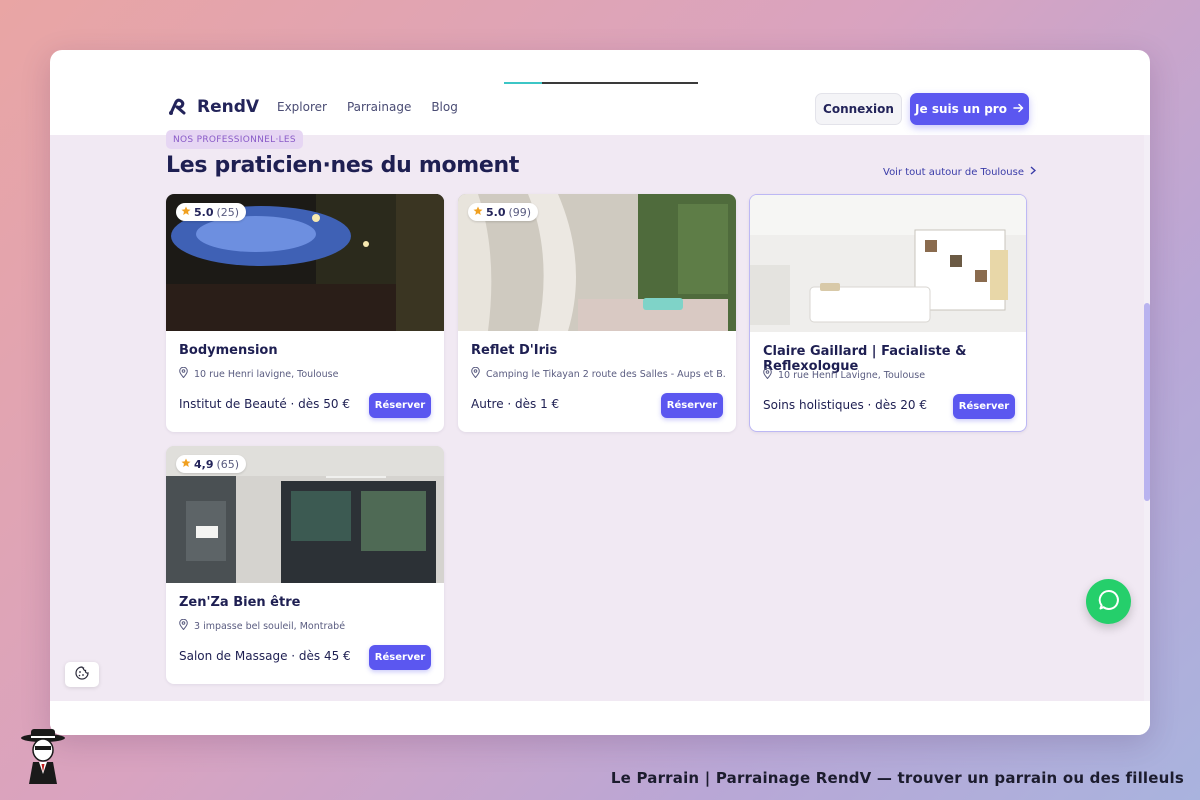  Describe the element at coordinates (1147, 402) in the screenshot. I see `scrollbar-thumb` at that location.